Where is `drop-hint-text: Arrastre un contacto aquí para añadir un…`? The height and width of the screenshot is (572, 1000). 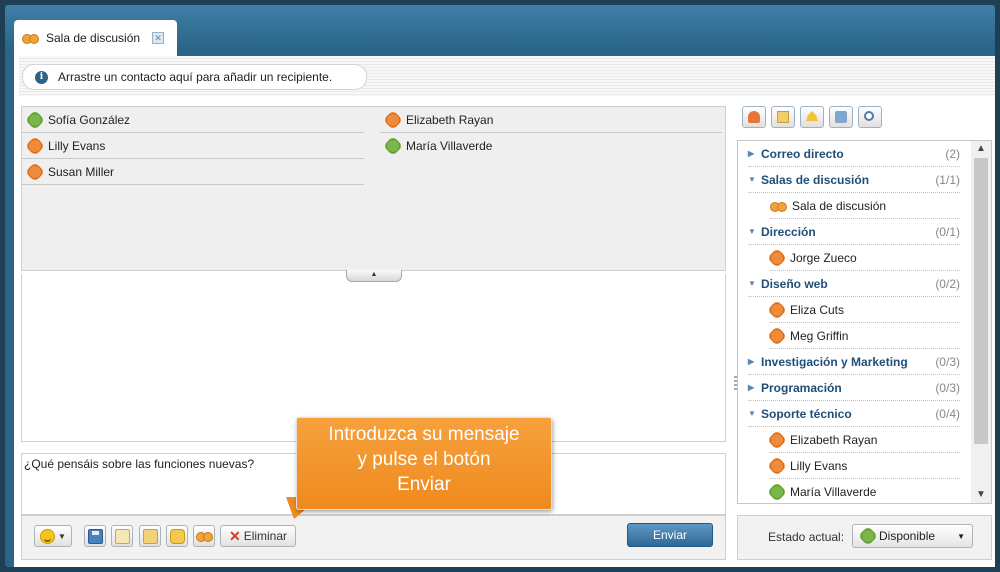
drop-hint-text: Arrastre un contacto aquí para añadir un… is located at coordinates (195, 77).